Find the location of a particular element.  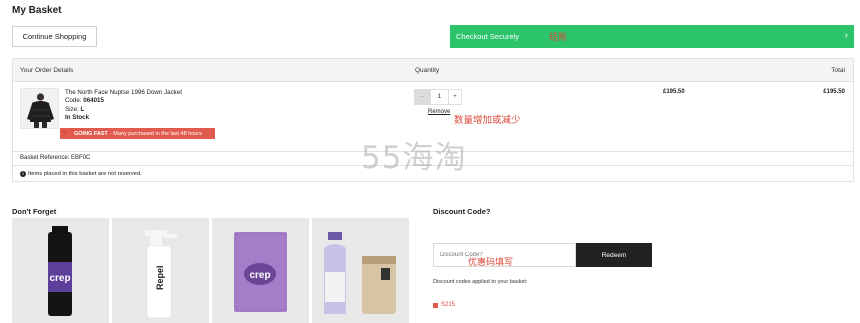

checkbox-icon is located at coordinates (435, 305).